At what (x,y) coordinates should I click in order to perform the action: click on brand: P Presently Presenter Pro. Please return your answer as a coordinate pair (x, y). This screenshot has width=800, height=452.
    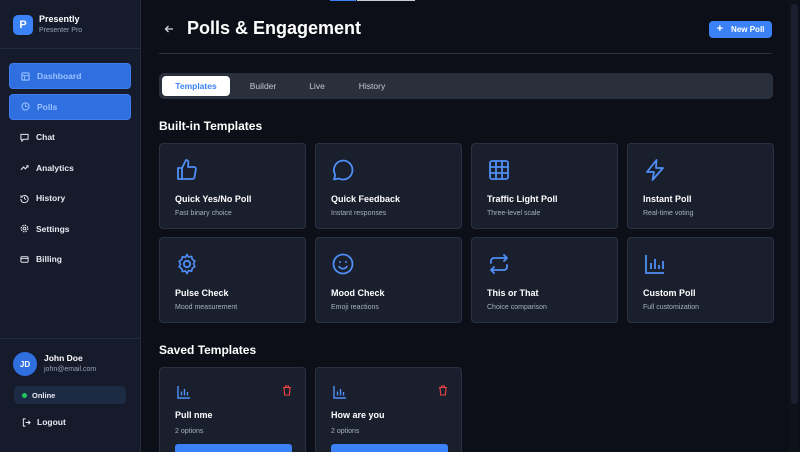
    Looking at the image, I should click on (47, 25).